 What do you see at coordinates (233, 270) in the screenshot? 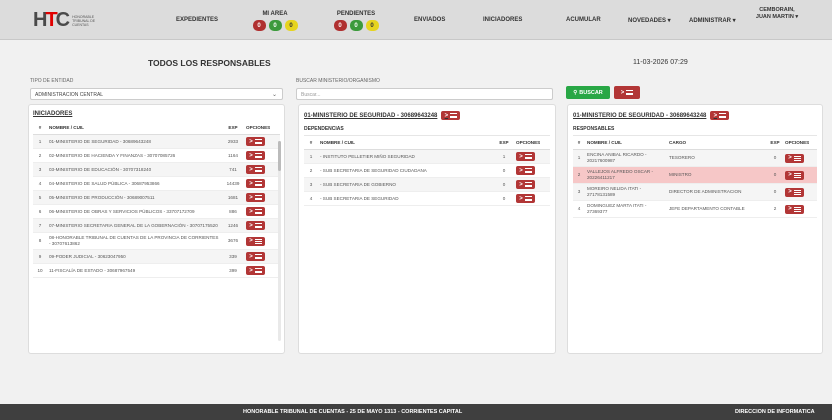
I see `row-exp: 399` at bounding box center [233, 270].